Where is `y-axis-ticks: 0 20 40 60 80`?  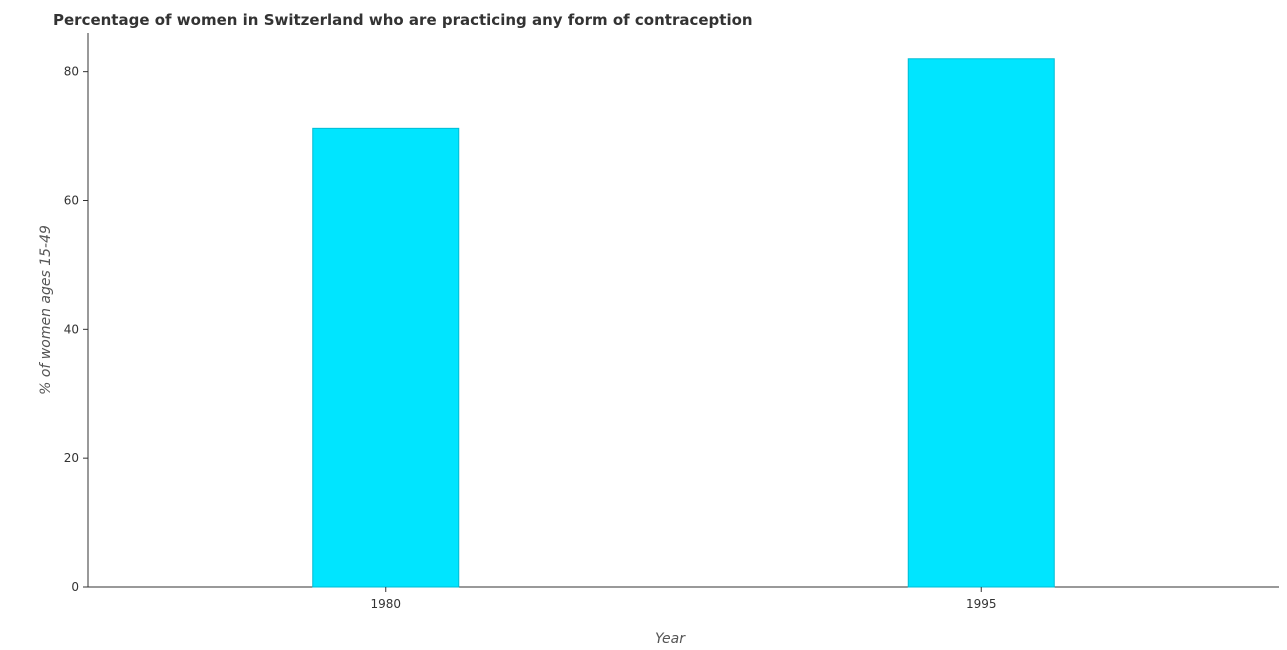
y-axis-ticks: 0 20 40 60 80 is located at coordinates (76, 329).